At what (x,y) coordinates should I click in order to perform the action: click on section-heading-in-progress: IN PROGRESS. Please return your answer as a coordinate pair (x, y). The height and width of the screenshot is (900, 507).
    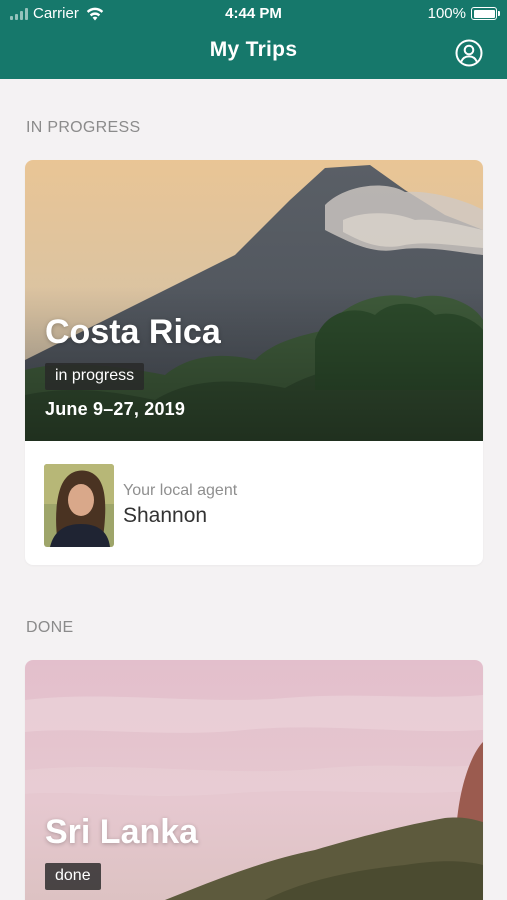
    Looking at the image, I should click on (83, 127).